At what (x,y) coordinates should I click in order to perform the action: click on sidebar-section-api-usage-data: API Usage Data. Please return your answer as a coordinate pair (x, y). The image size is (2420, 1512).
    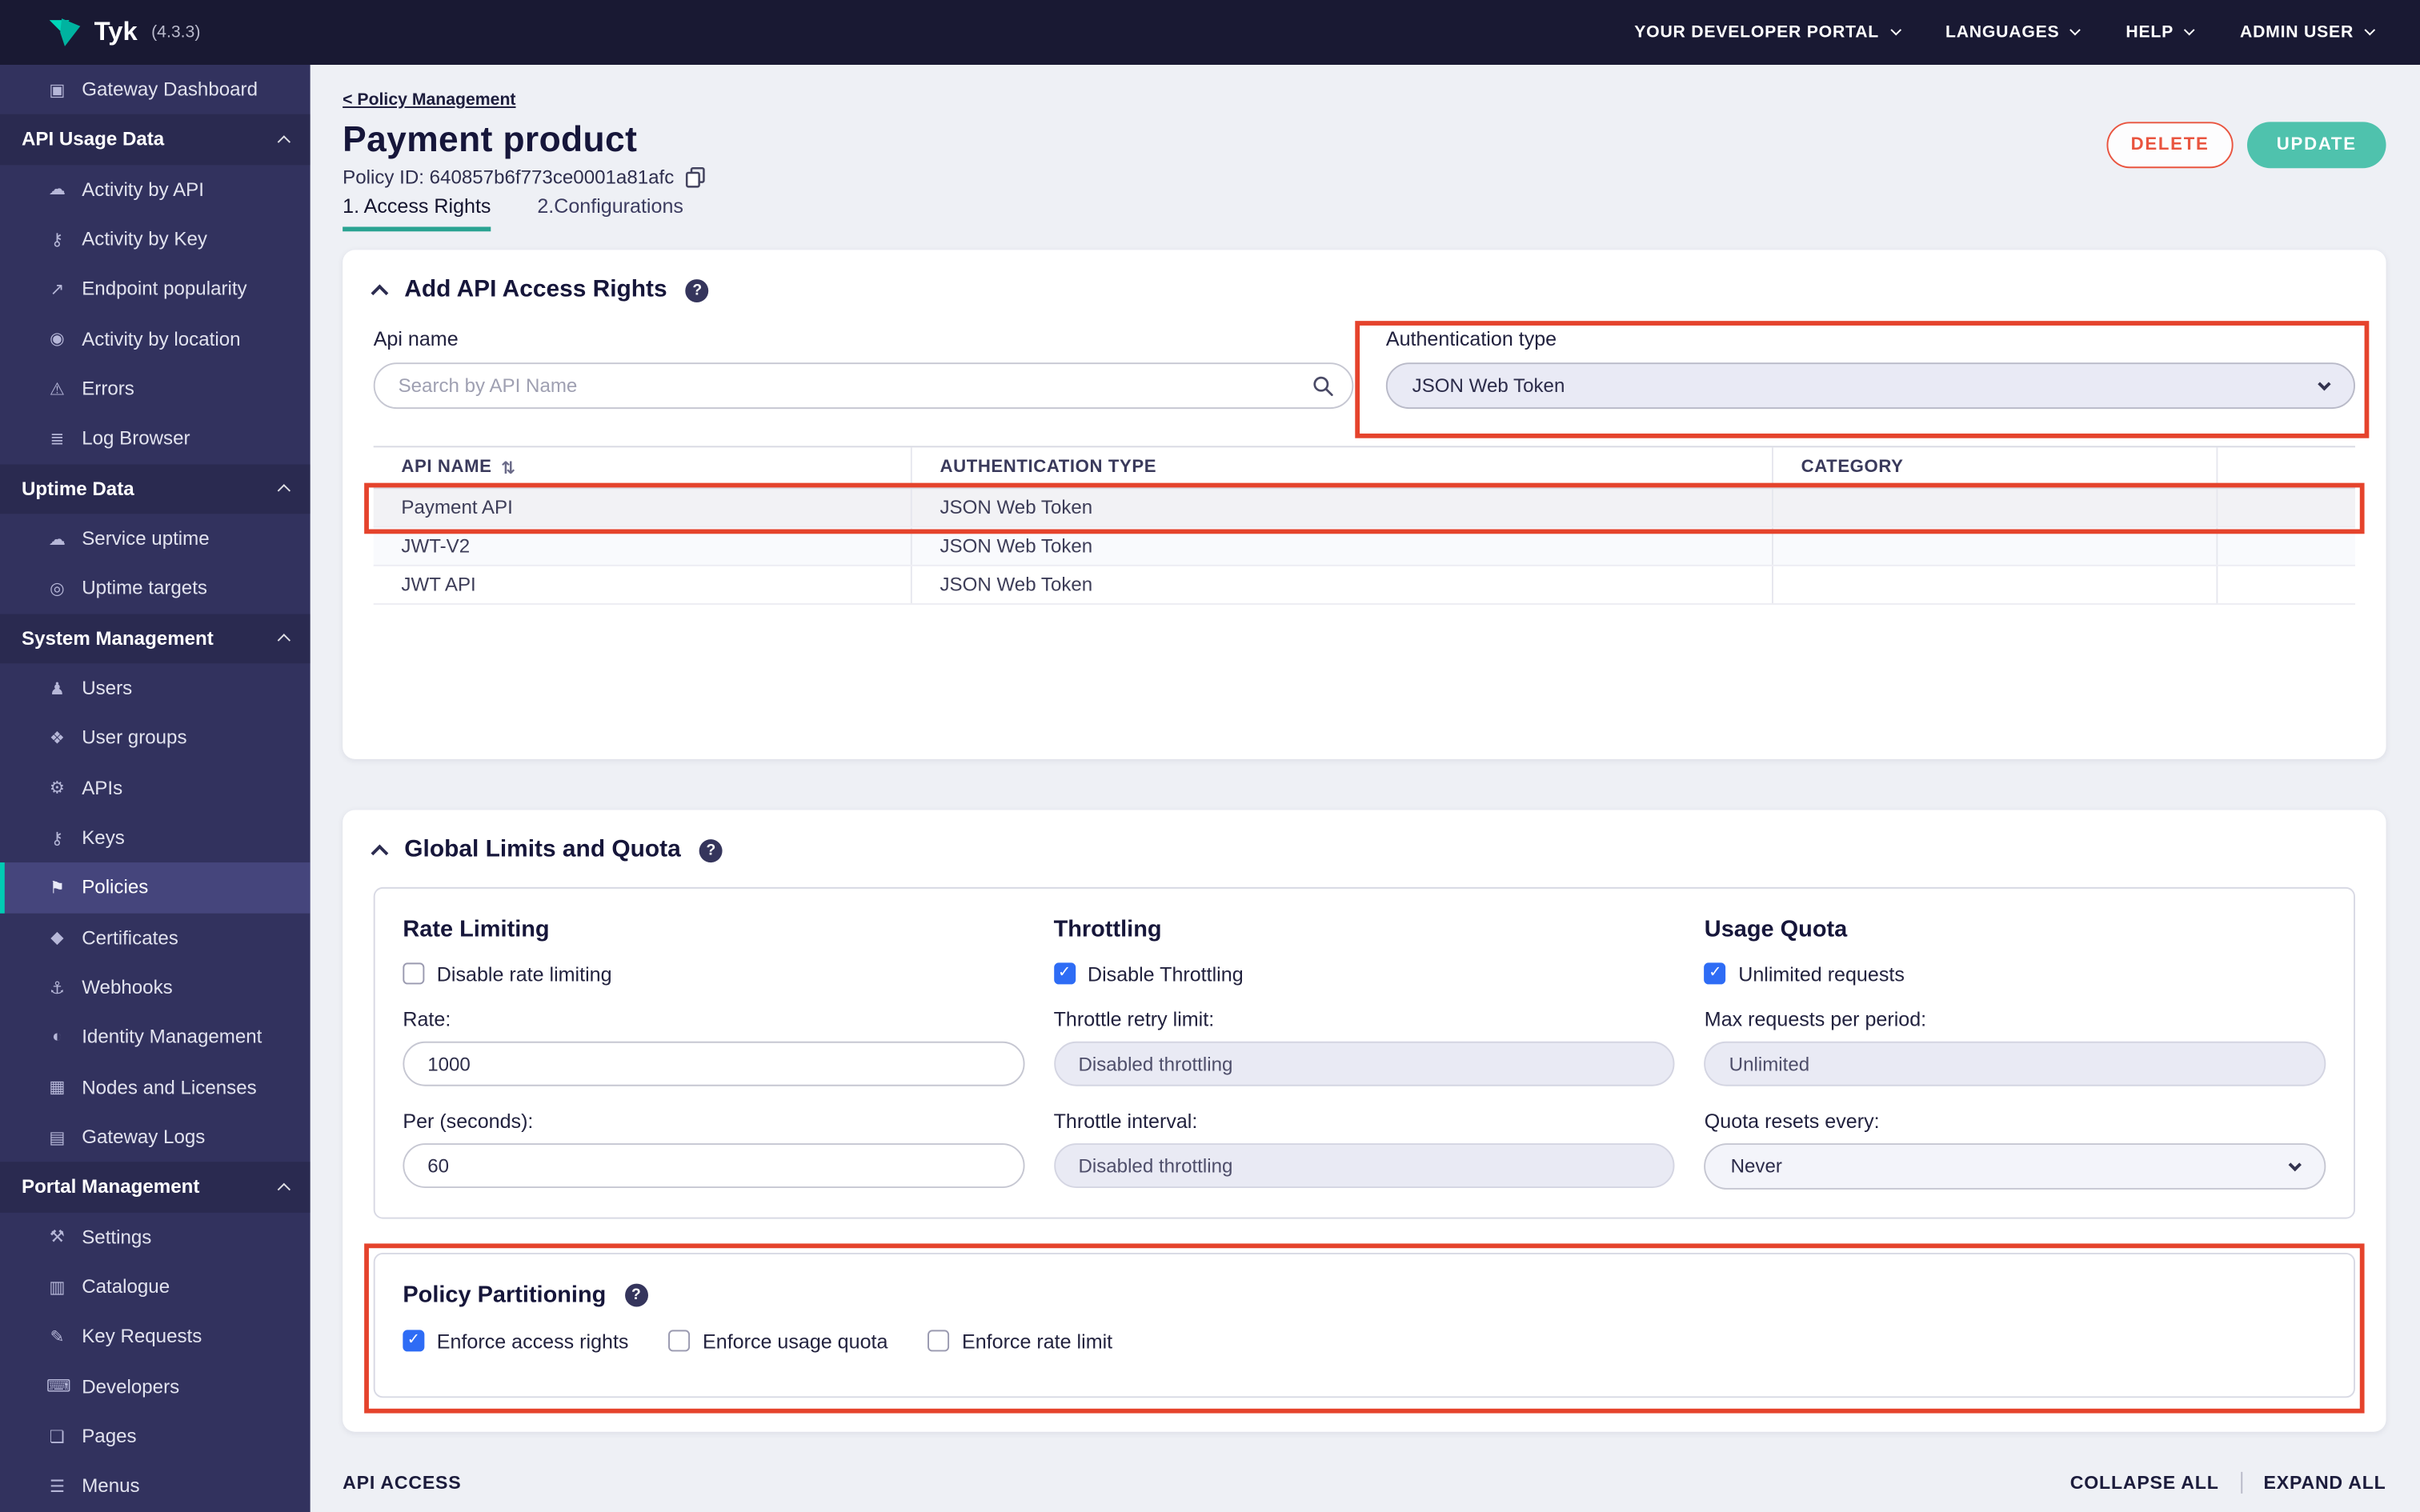
    Looking at the image, I should click on (155, 139).